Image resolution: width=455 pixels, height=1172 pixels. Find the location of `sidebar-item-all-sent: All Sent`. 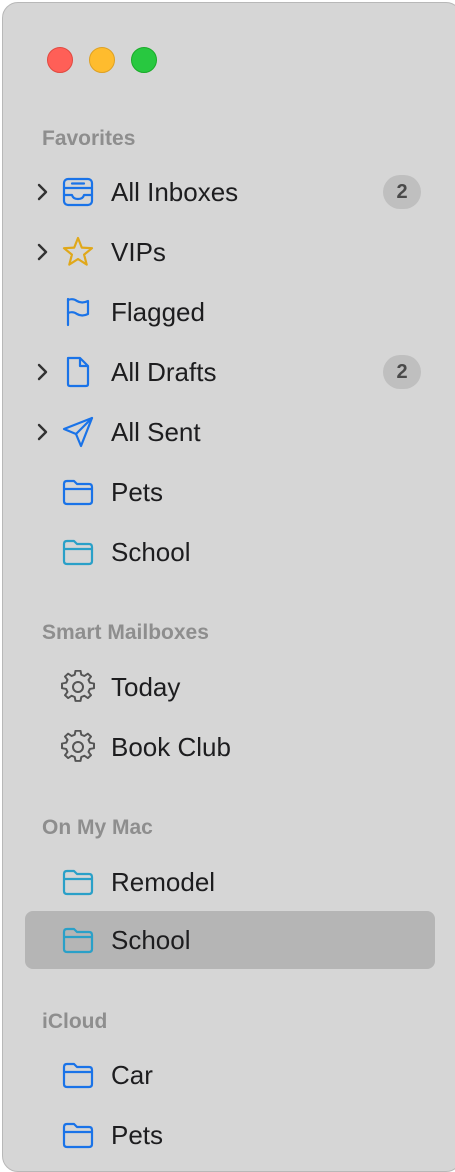

sidebar-item-all-sent: All Sent is located at coordinates (230, 432).